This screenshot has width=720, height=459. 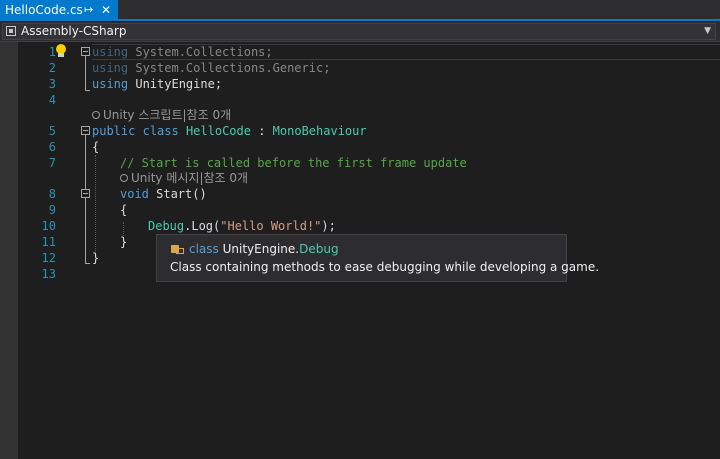 I want to click on line-number: 7, so click(x=52, y=163).